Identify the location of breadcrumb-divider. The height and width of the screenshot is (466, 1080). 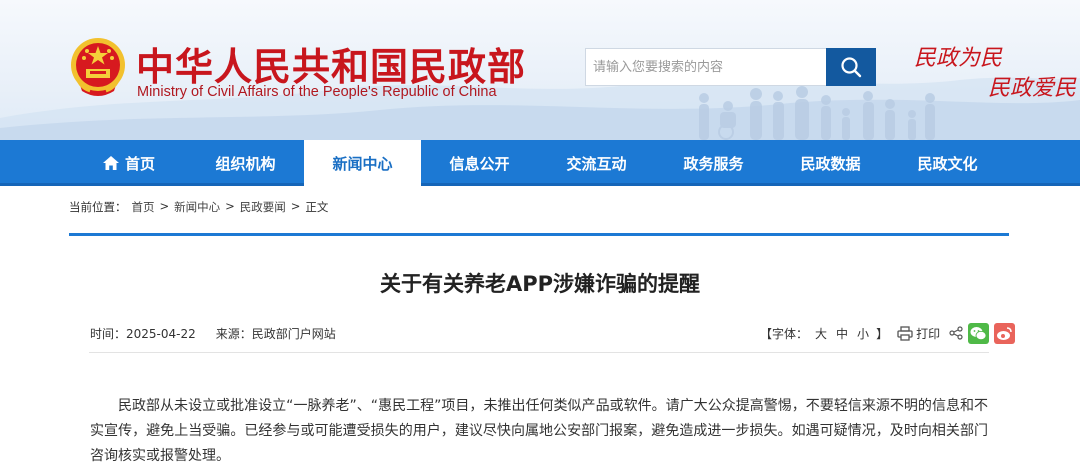
(539, 234).